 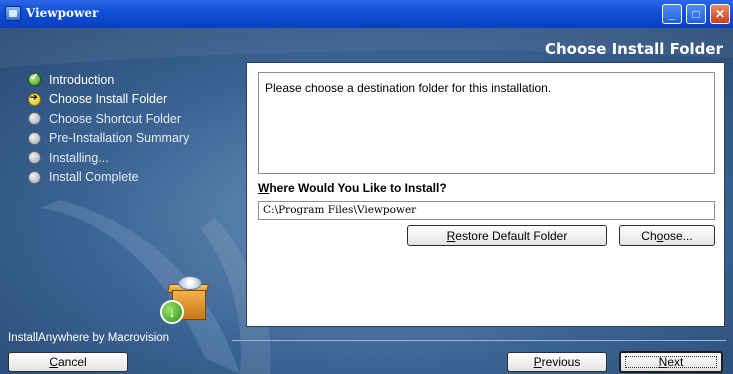 What do you see at coordinates (479, 340) in the screenshot?
I see `footer-divider` at bounding box center [479, 340].